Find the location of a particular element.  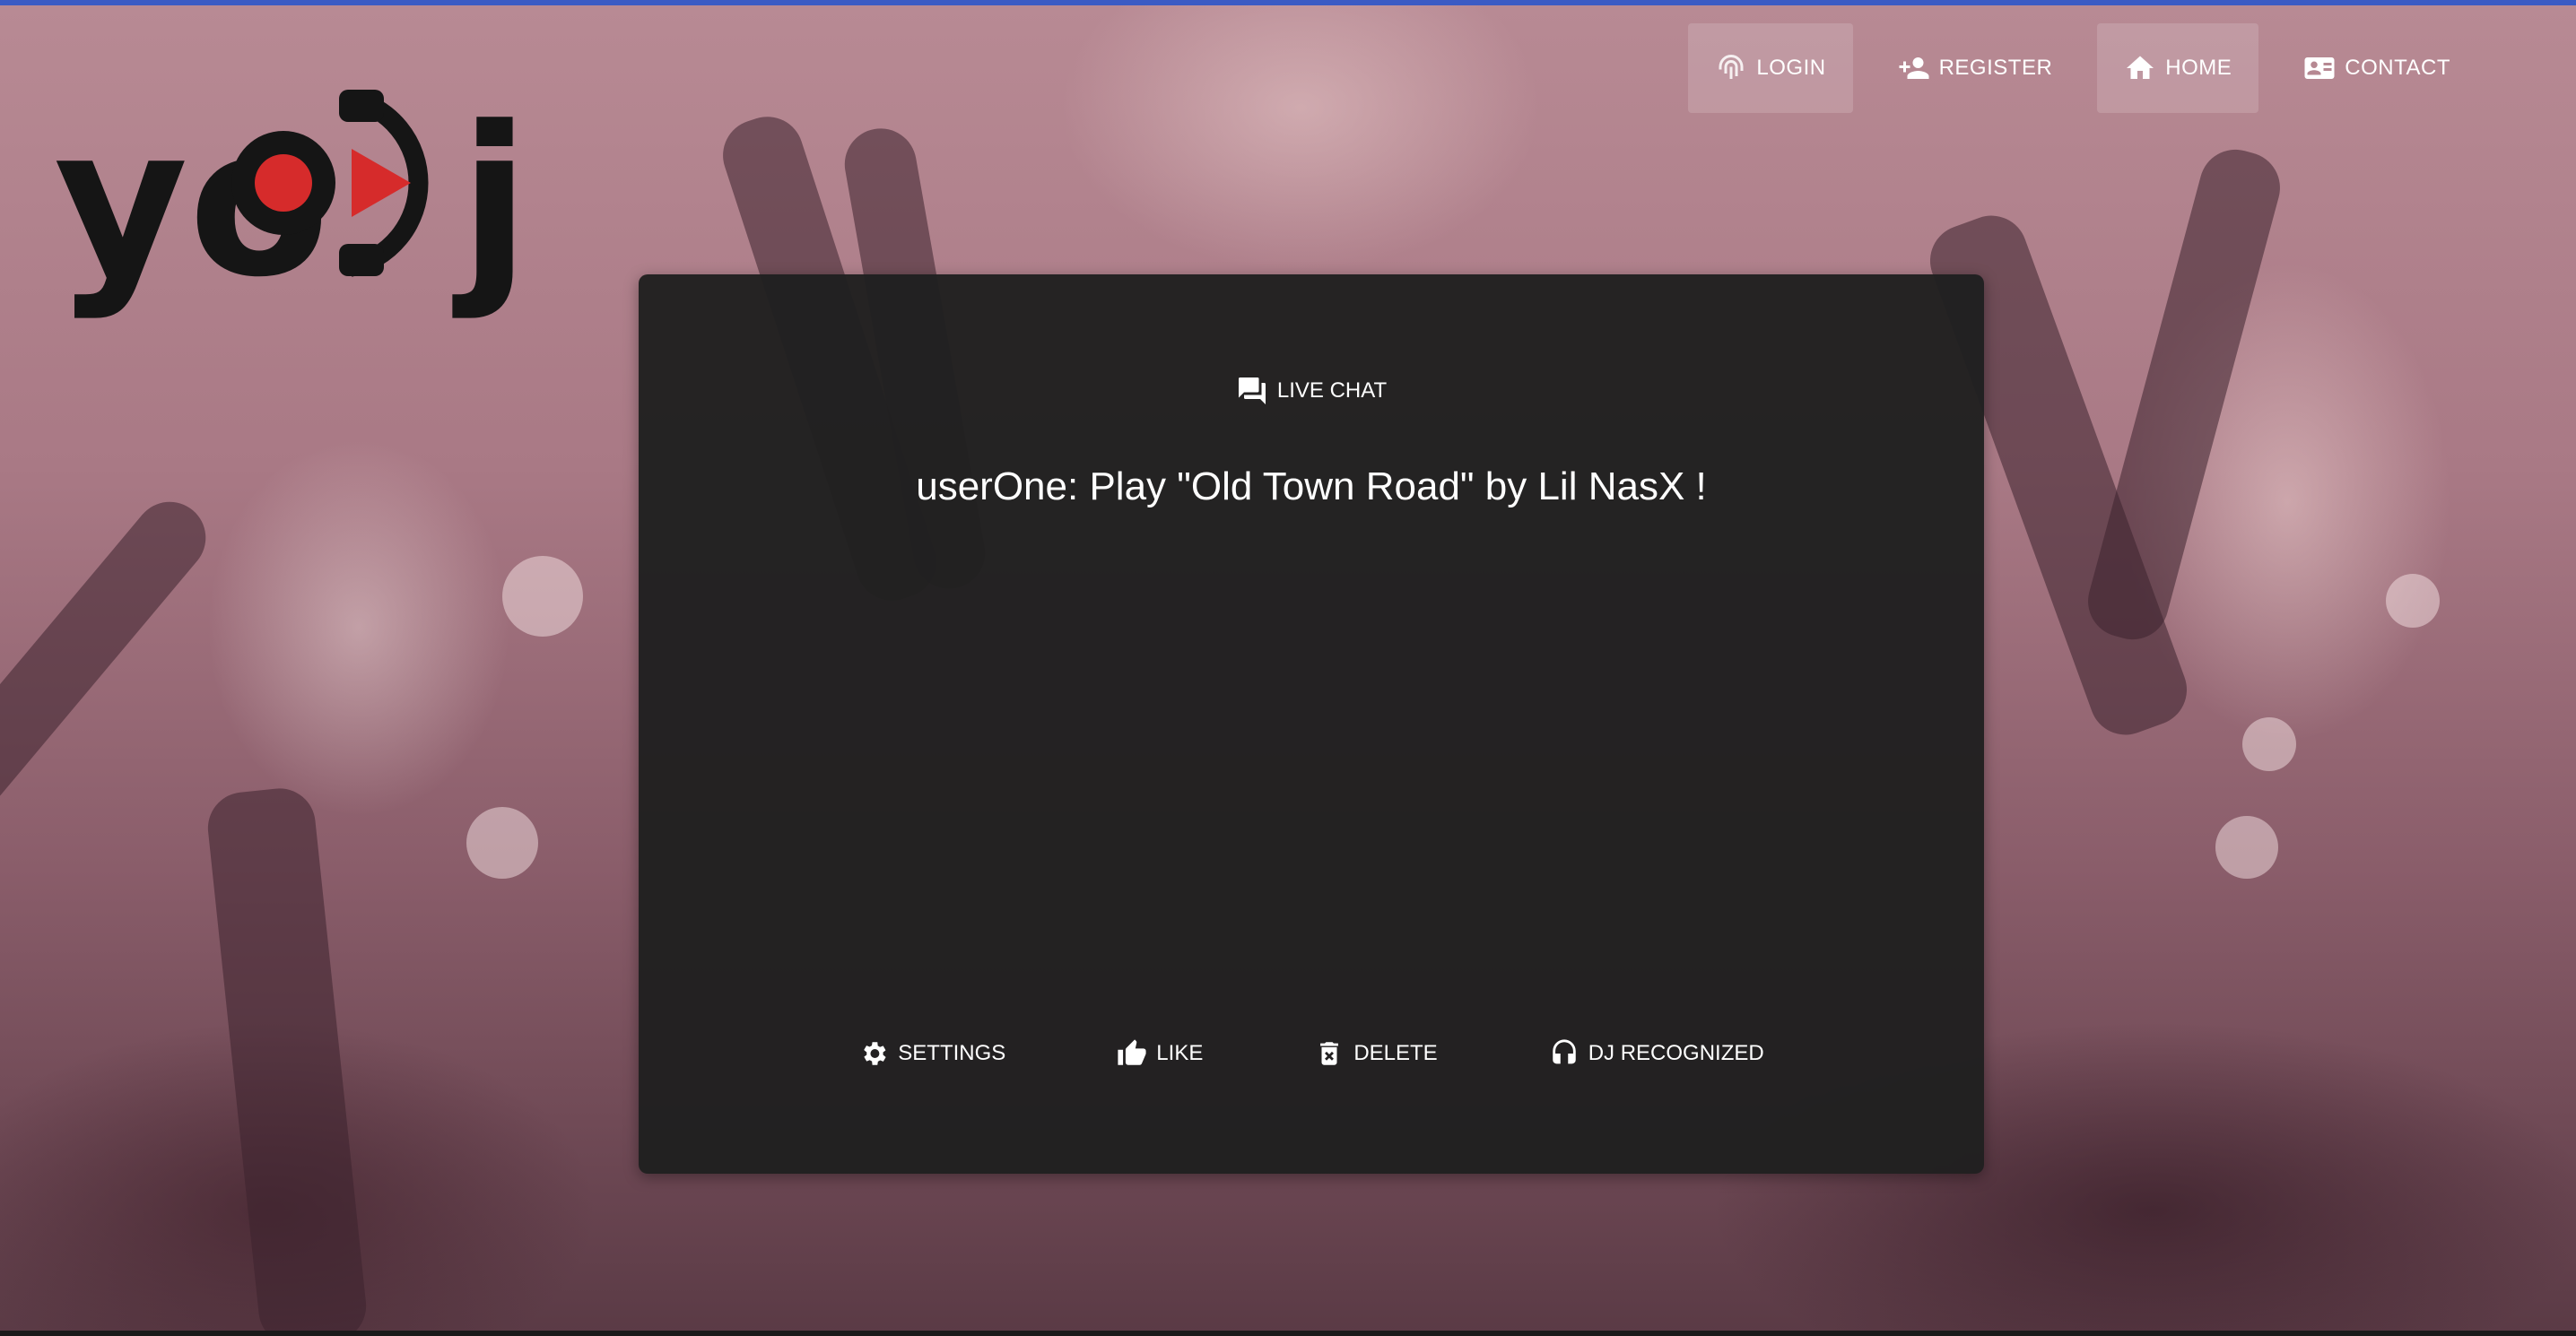

delete-button: DELETE is located at coordinates (1375, 1053).